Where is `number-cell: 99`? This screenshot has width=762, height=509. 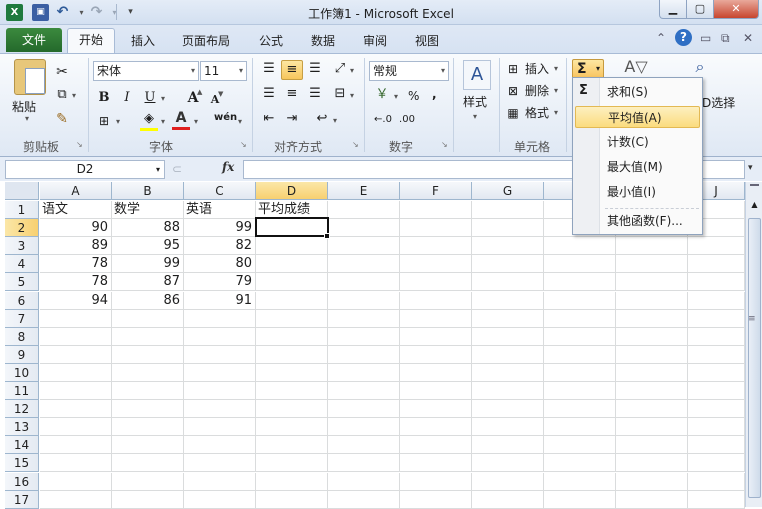
number-cell: 99 is located at coordinates (148, 264).